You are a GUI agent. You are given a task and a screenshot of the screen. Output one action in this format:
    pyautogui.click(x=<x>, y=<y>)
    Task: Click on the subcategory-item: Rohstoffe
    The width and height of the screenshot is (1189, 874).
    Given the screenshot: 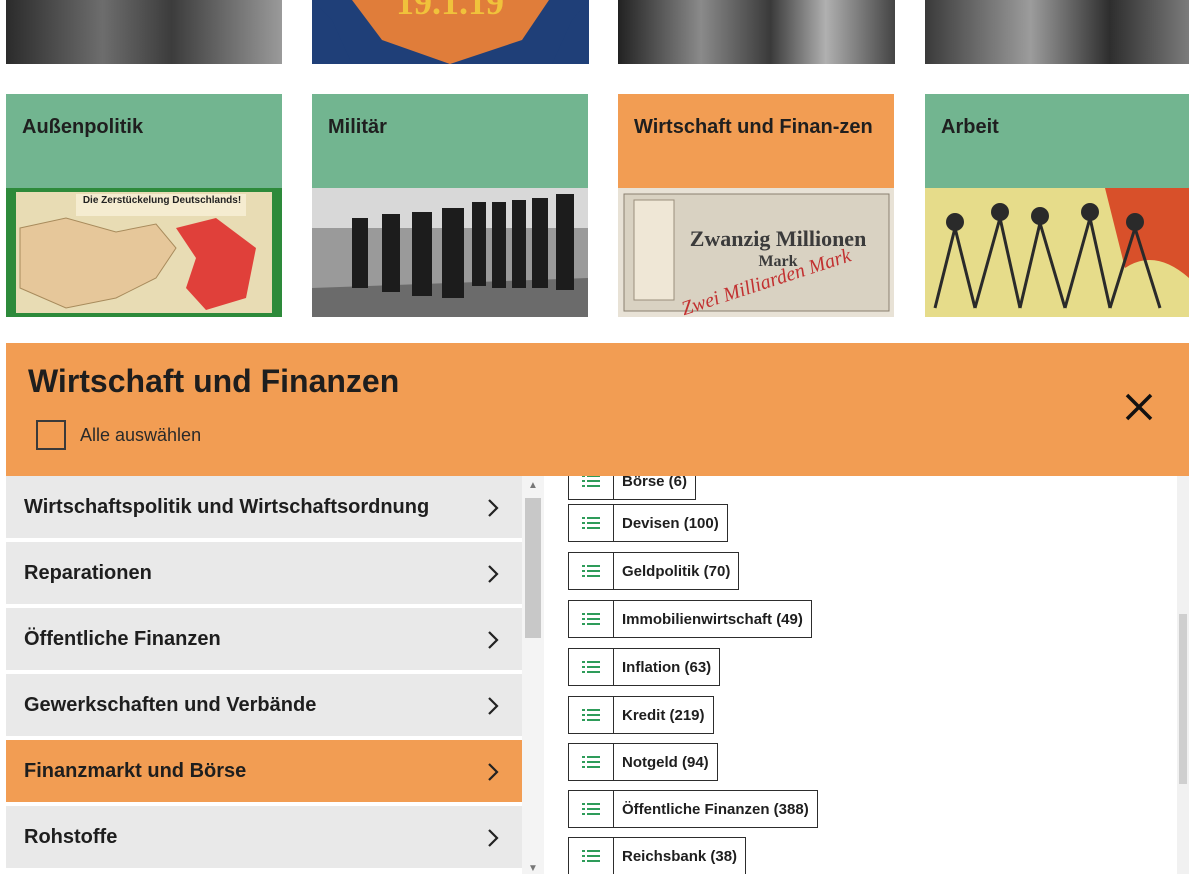 What is the action you would take?
    pyautogui.click(x=264, y=838)
    